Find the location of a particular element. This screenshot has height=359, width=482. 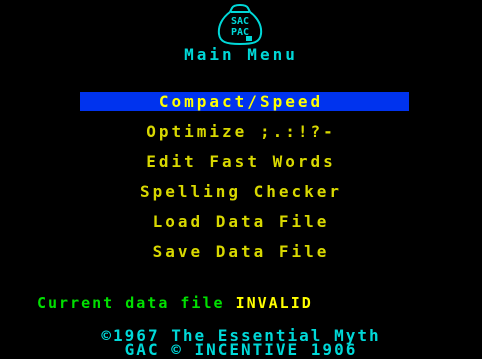

menu-item-label: Compact/Speed is located at coordinates (241, 101).